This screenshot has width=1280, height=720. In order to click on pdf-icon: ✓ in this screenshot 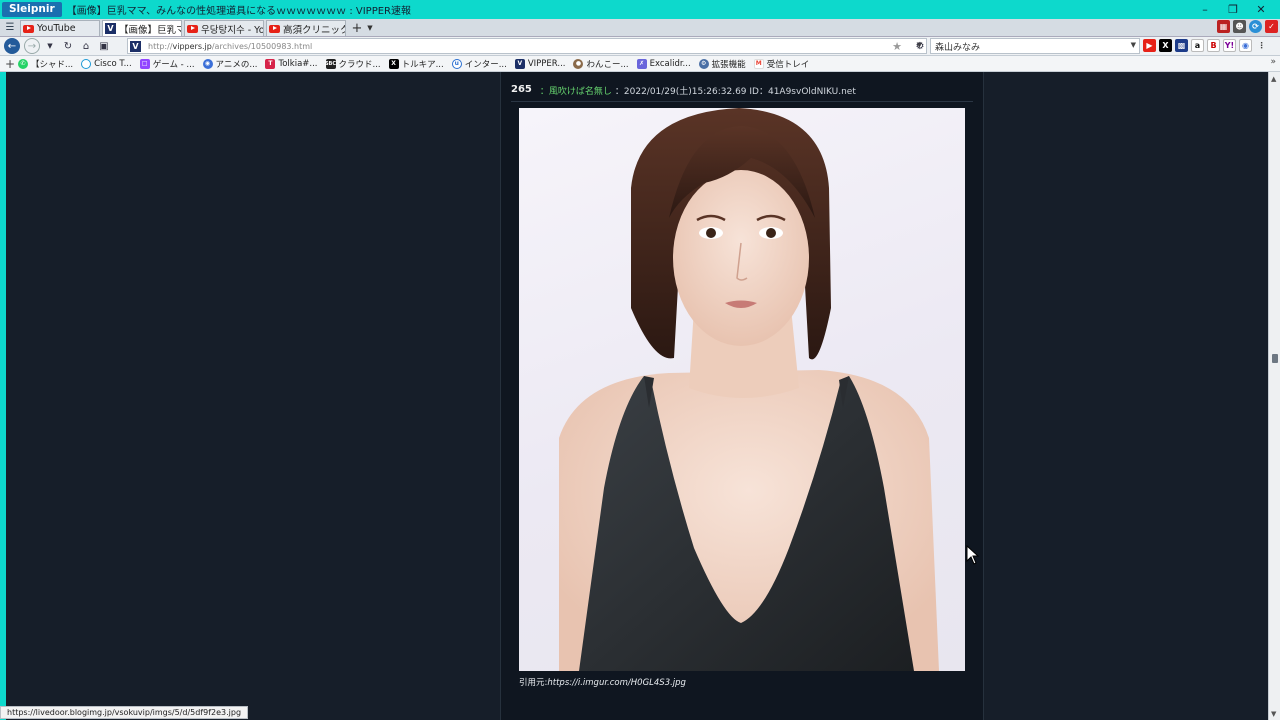, I will do `click(1271, 26)`.